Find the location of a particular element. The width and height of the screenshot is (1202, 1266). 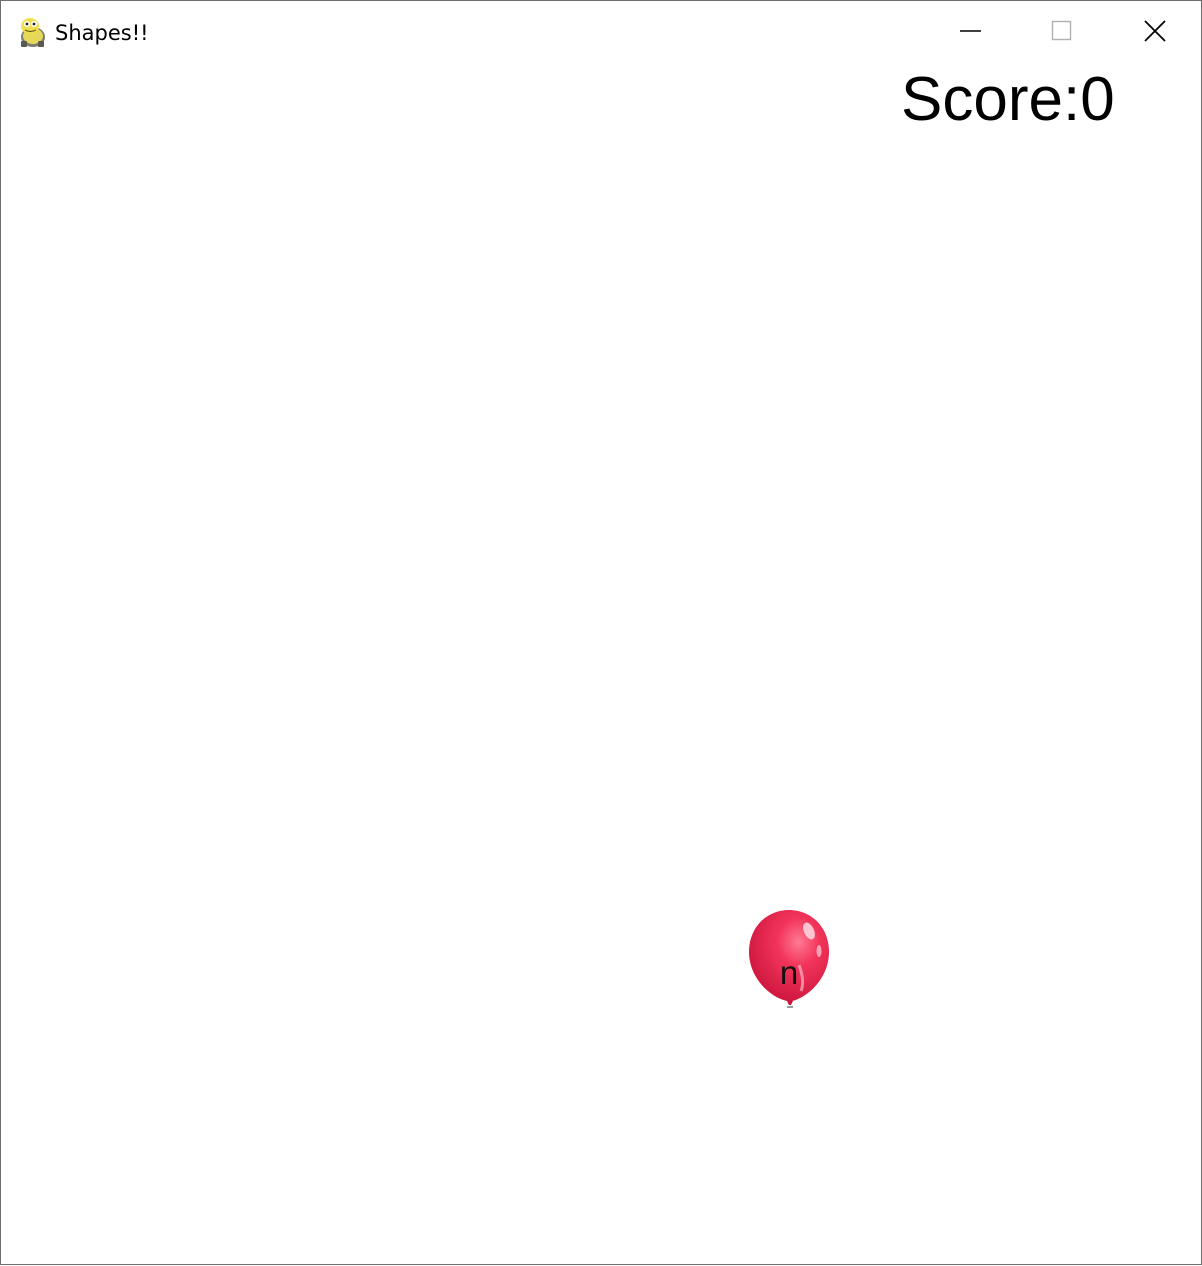

score-display: Score:0 is located at coordinates (1008, 100).